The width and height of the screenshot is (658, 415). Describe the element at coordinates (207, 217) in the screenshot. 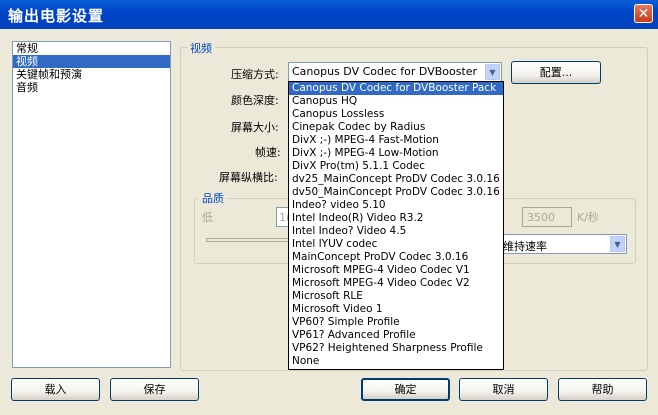

I see `quality-low-label: 低` at that location.